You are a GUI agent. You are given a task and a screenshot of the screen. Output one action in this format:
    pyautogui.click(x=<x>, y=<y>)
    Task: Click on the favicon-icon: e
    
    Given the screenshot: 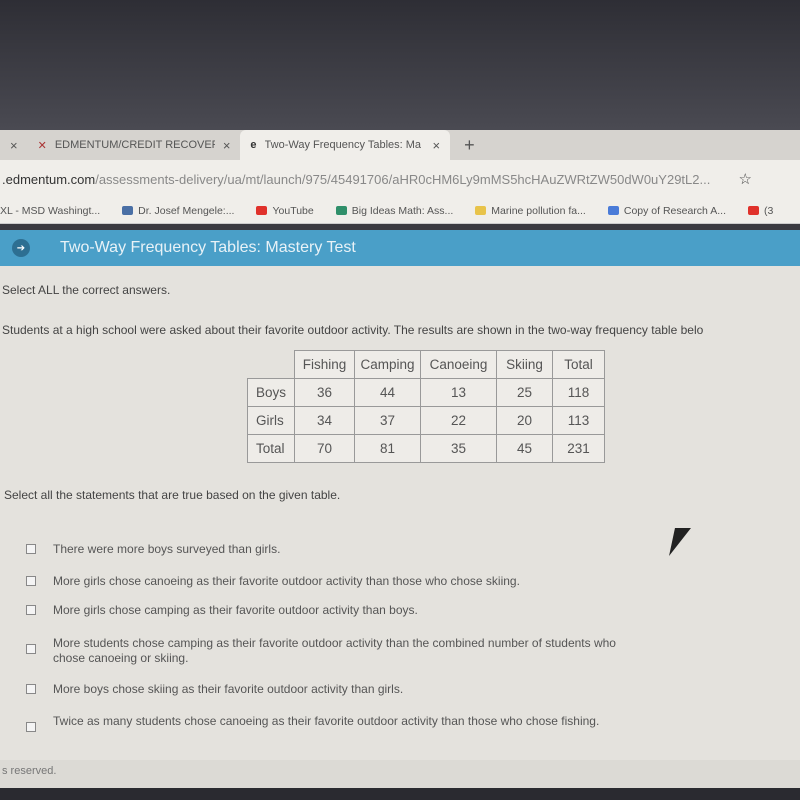 What is the action you would take?
    pyautogui.click(x=253, y=145)
    